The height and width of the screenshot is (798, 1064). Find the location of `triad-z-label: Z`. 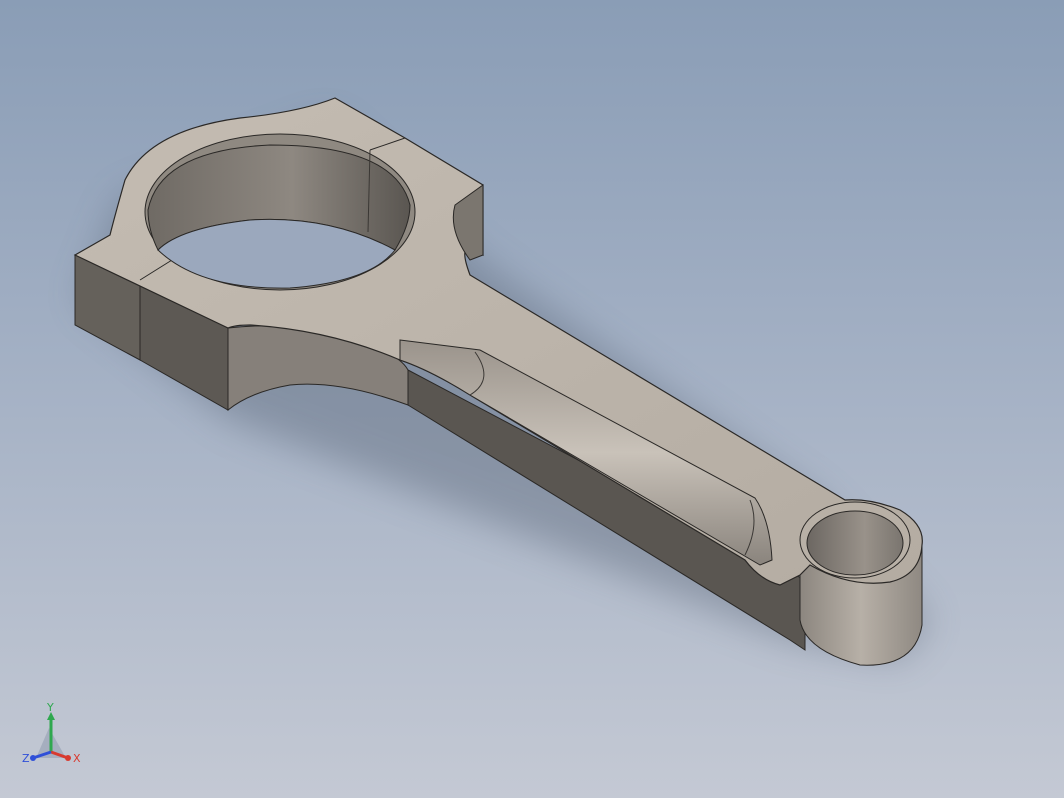

triad-z-label: Z is located at coordinates (26, 758).